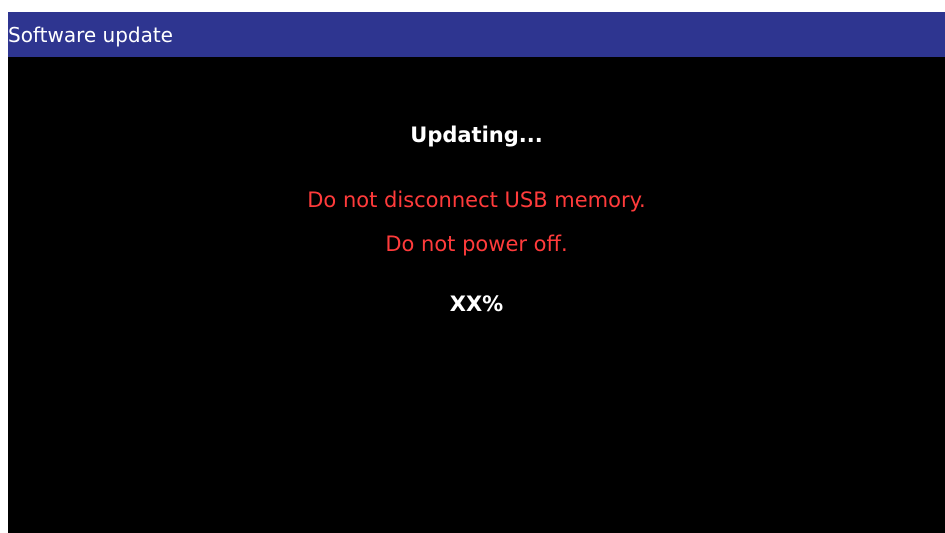 This screenshot has width=945, height=533. I want to click on title-bar: Software update, so click(476, 34).